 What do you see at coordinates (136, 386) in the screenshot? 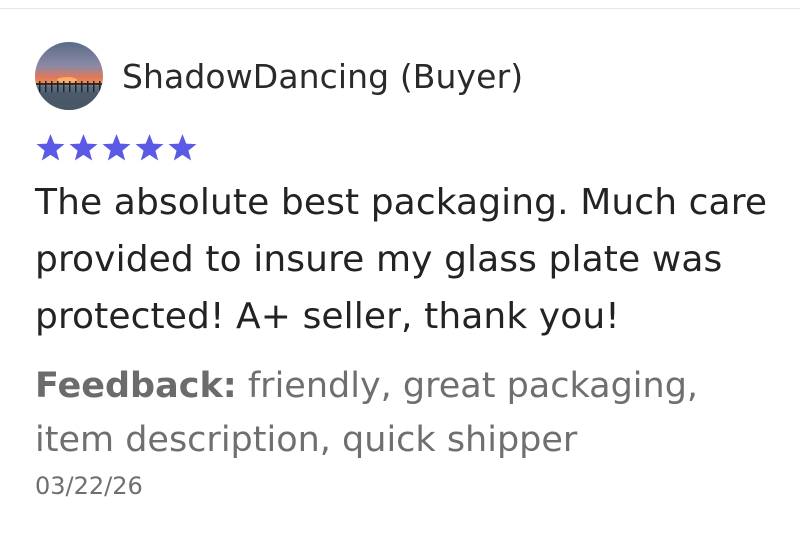
I see `feedback-label: Feedback:` at bounding box center [136, 386].